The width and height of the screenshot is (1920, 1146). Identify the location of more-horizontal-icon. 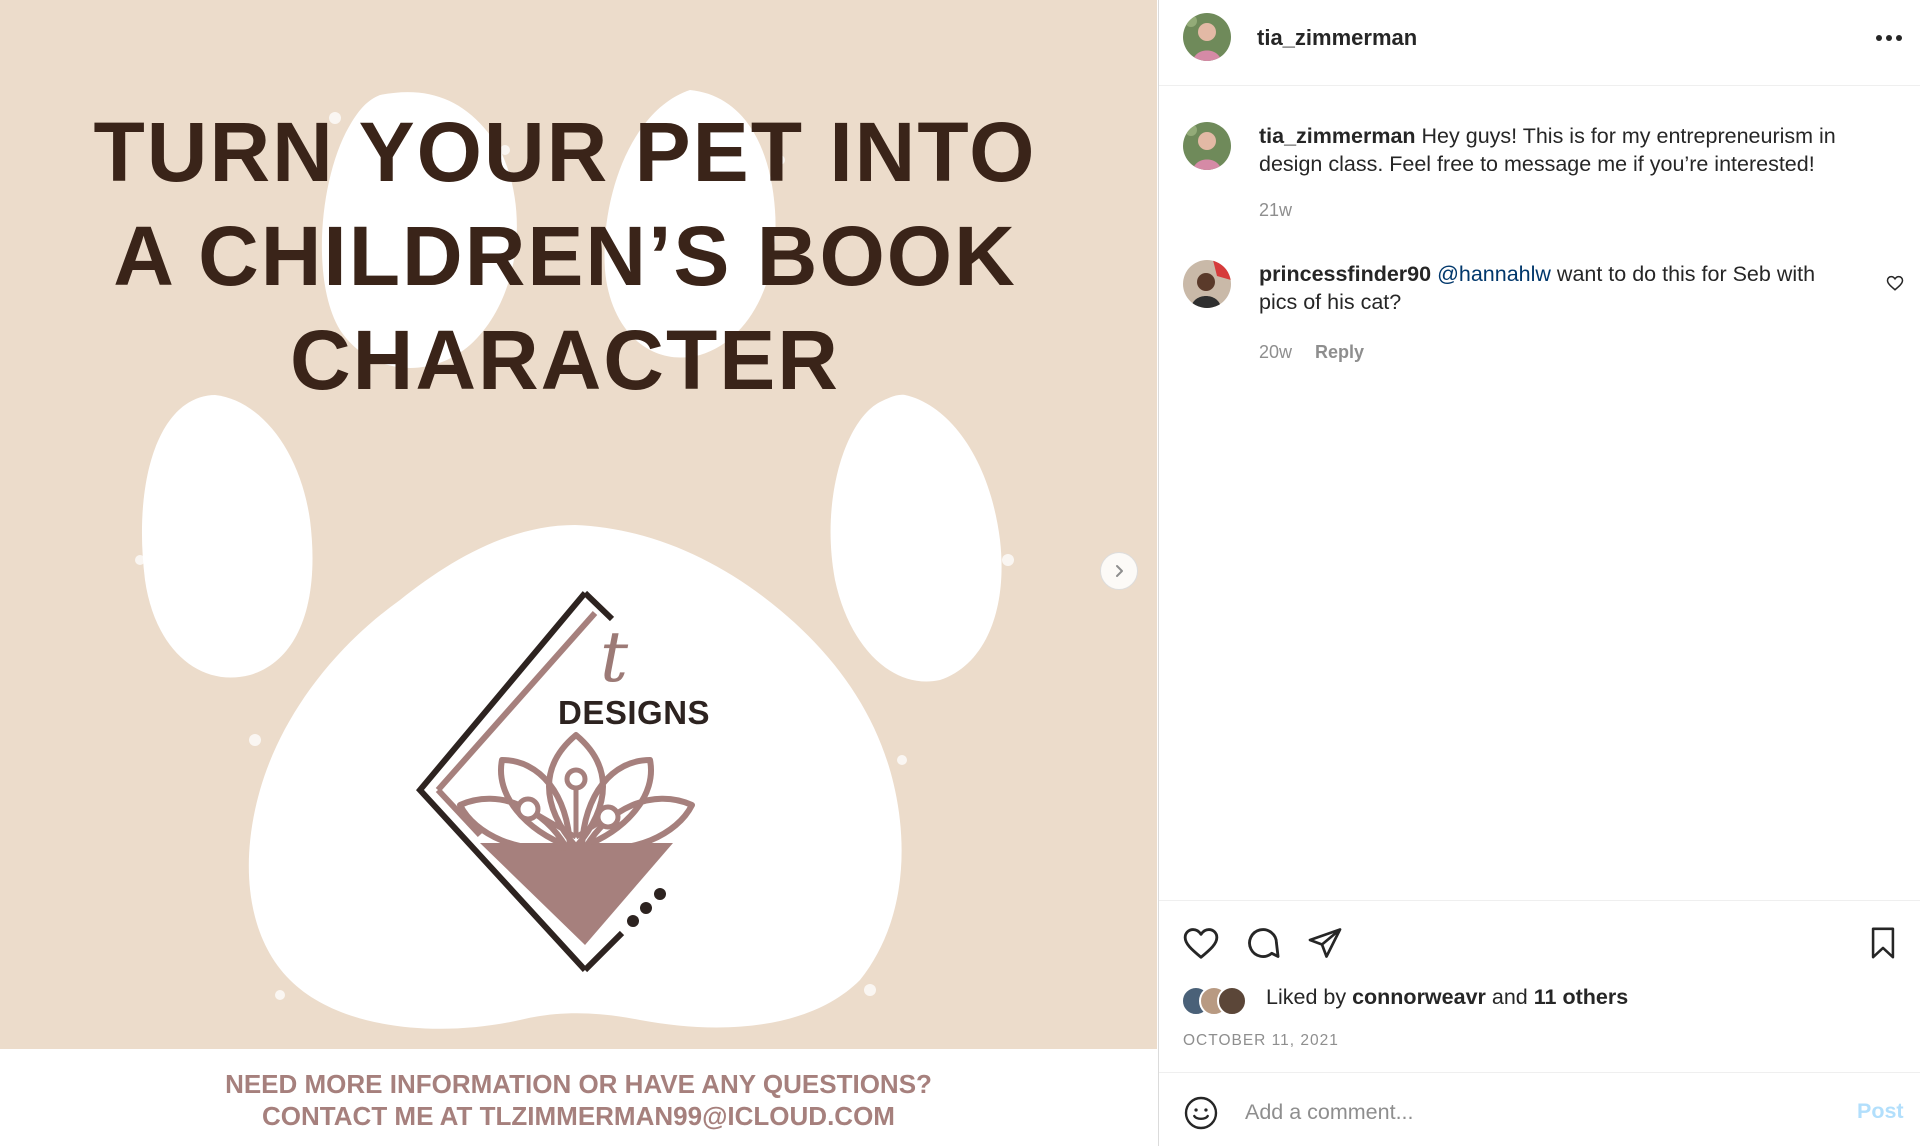
(1889, 38).